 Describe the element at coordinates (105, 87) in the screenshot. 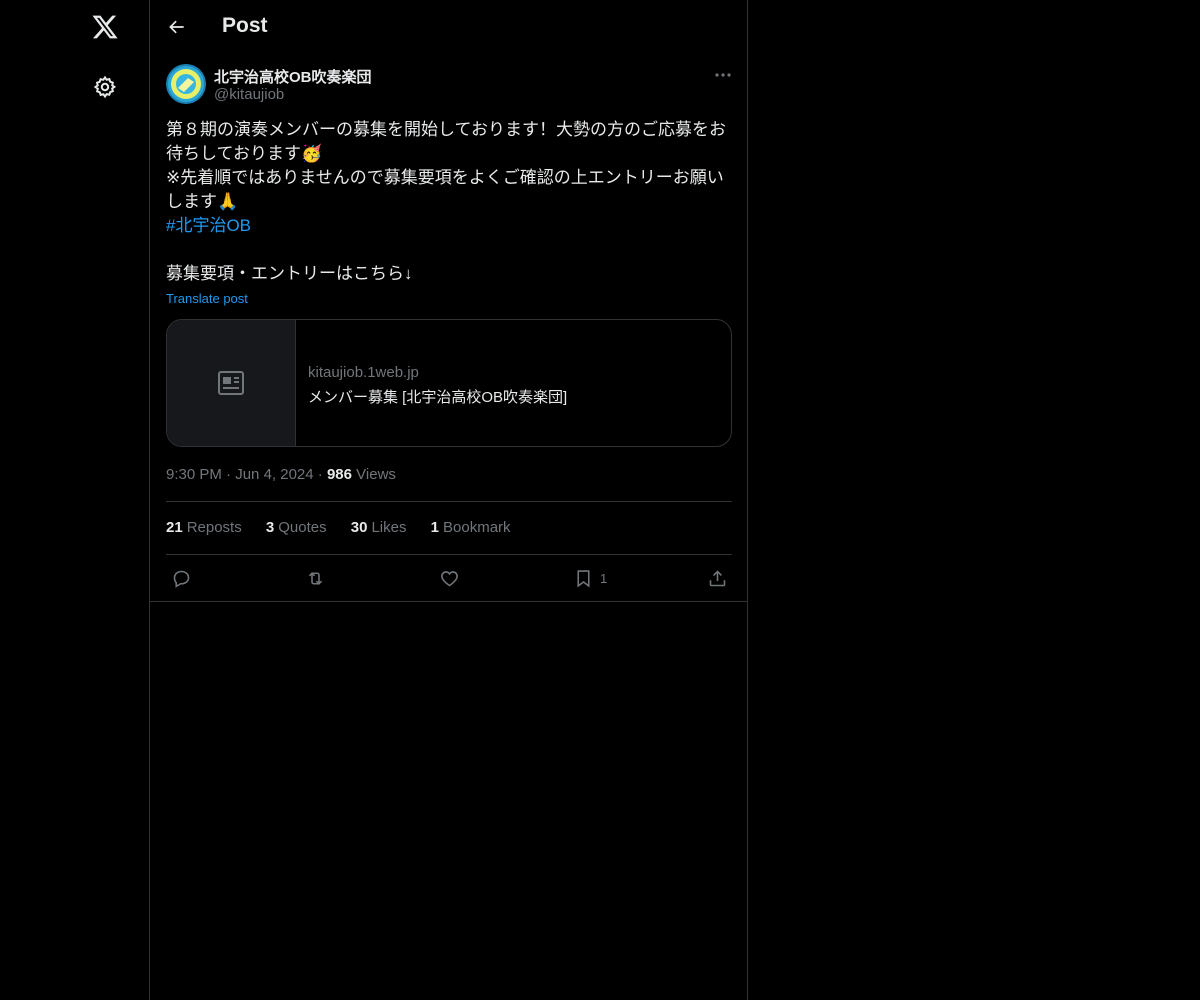

I see `gear-icon` at that location.